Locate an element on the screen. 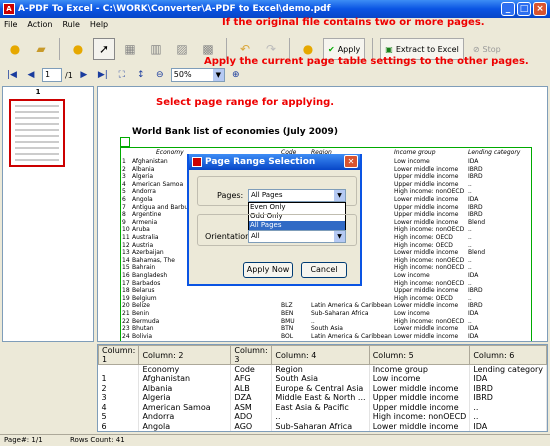 The width and height of the screenshot is (550, 446). close-button: × is located at coordinates (540, 9).